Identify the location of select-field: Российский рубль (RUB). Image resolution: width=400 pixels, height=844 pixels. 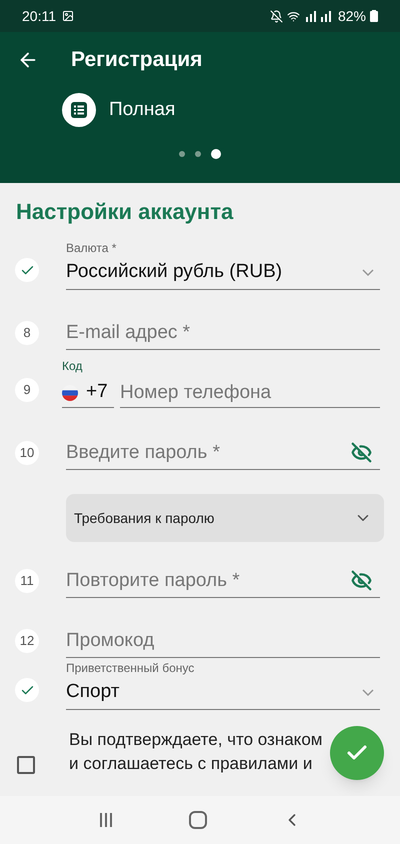
(223, 273).